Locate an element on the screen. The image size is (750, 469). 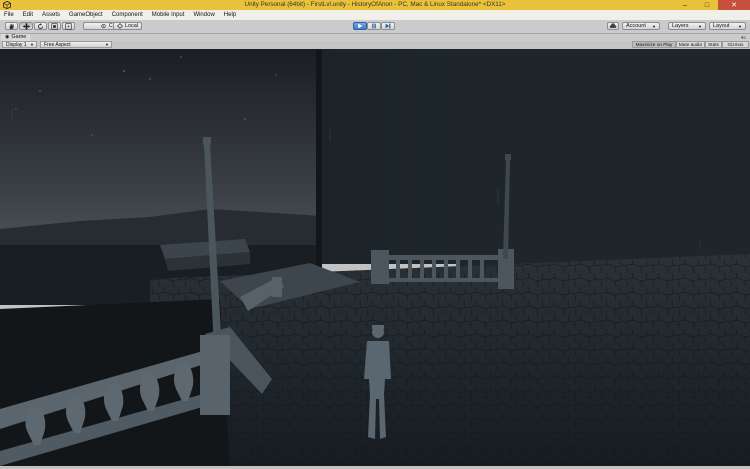
pivot-space-label: Local is located at coordinates (131, 26).